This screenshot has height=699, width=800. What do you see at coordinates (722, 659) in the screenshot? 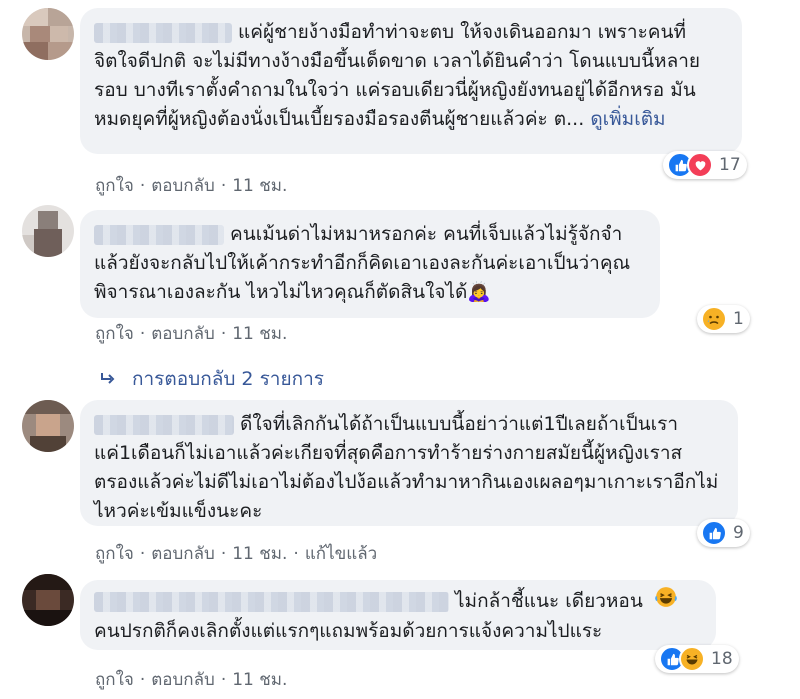
I see `reaction-count: 18` at bounding box center [722, 659].